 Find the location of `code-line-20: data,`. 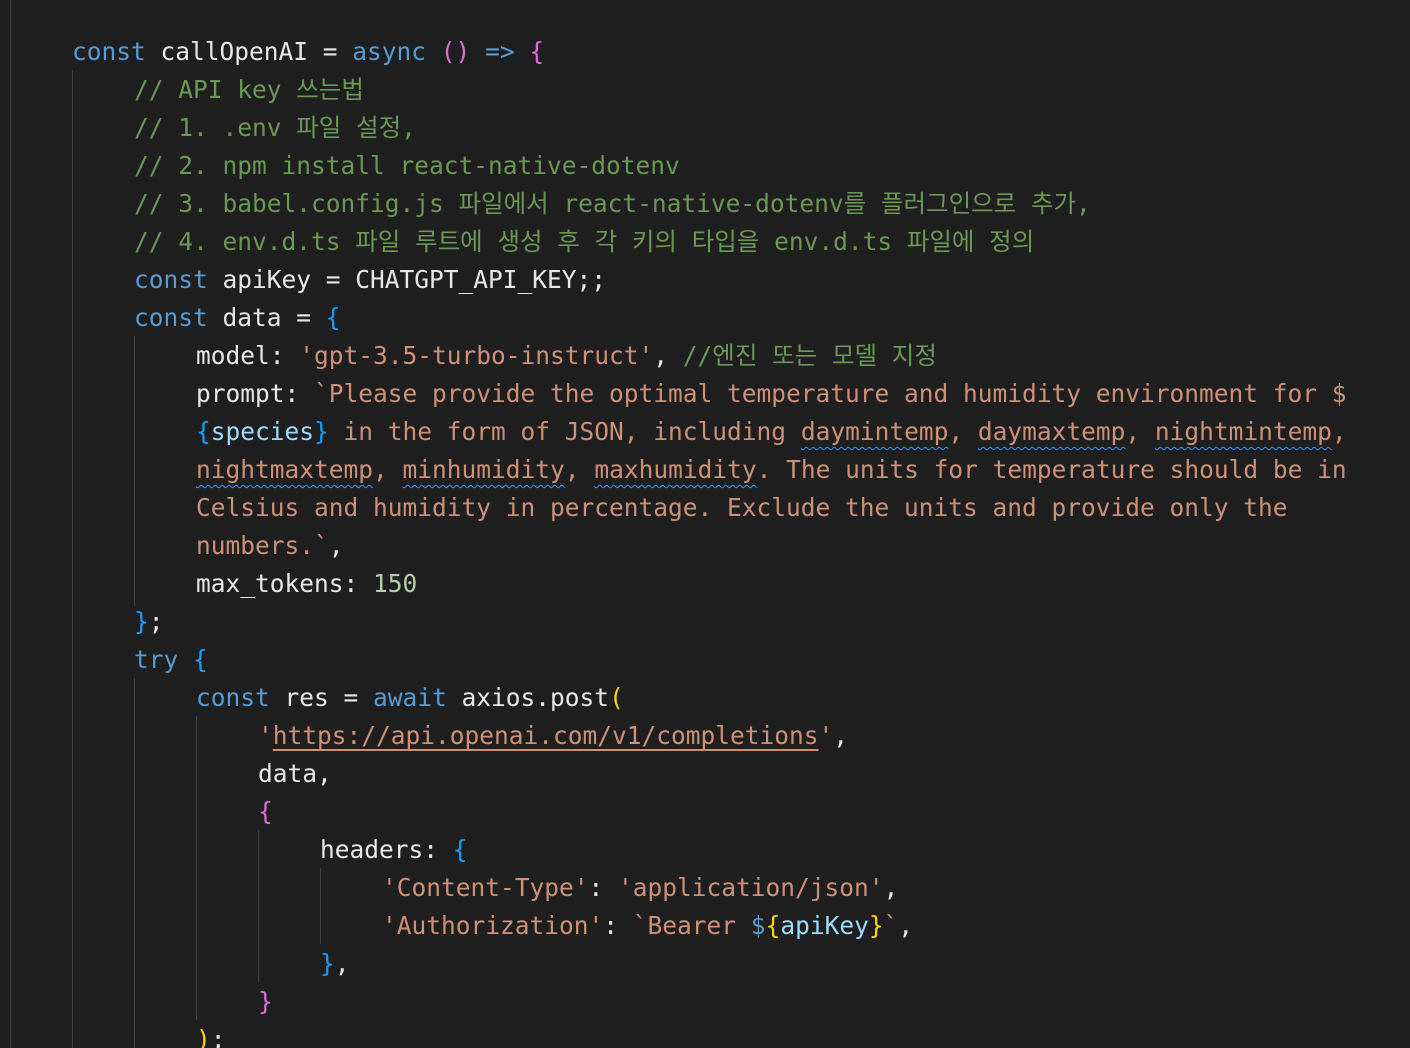

code-line-20: data, is located at coordinates (295, 774).